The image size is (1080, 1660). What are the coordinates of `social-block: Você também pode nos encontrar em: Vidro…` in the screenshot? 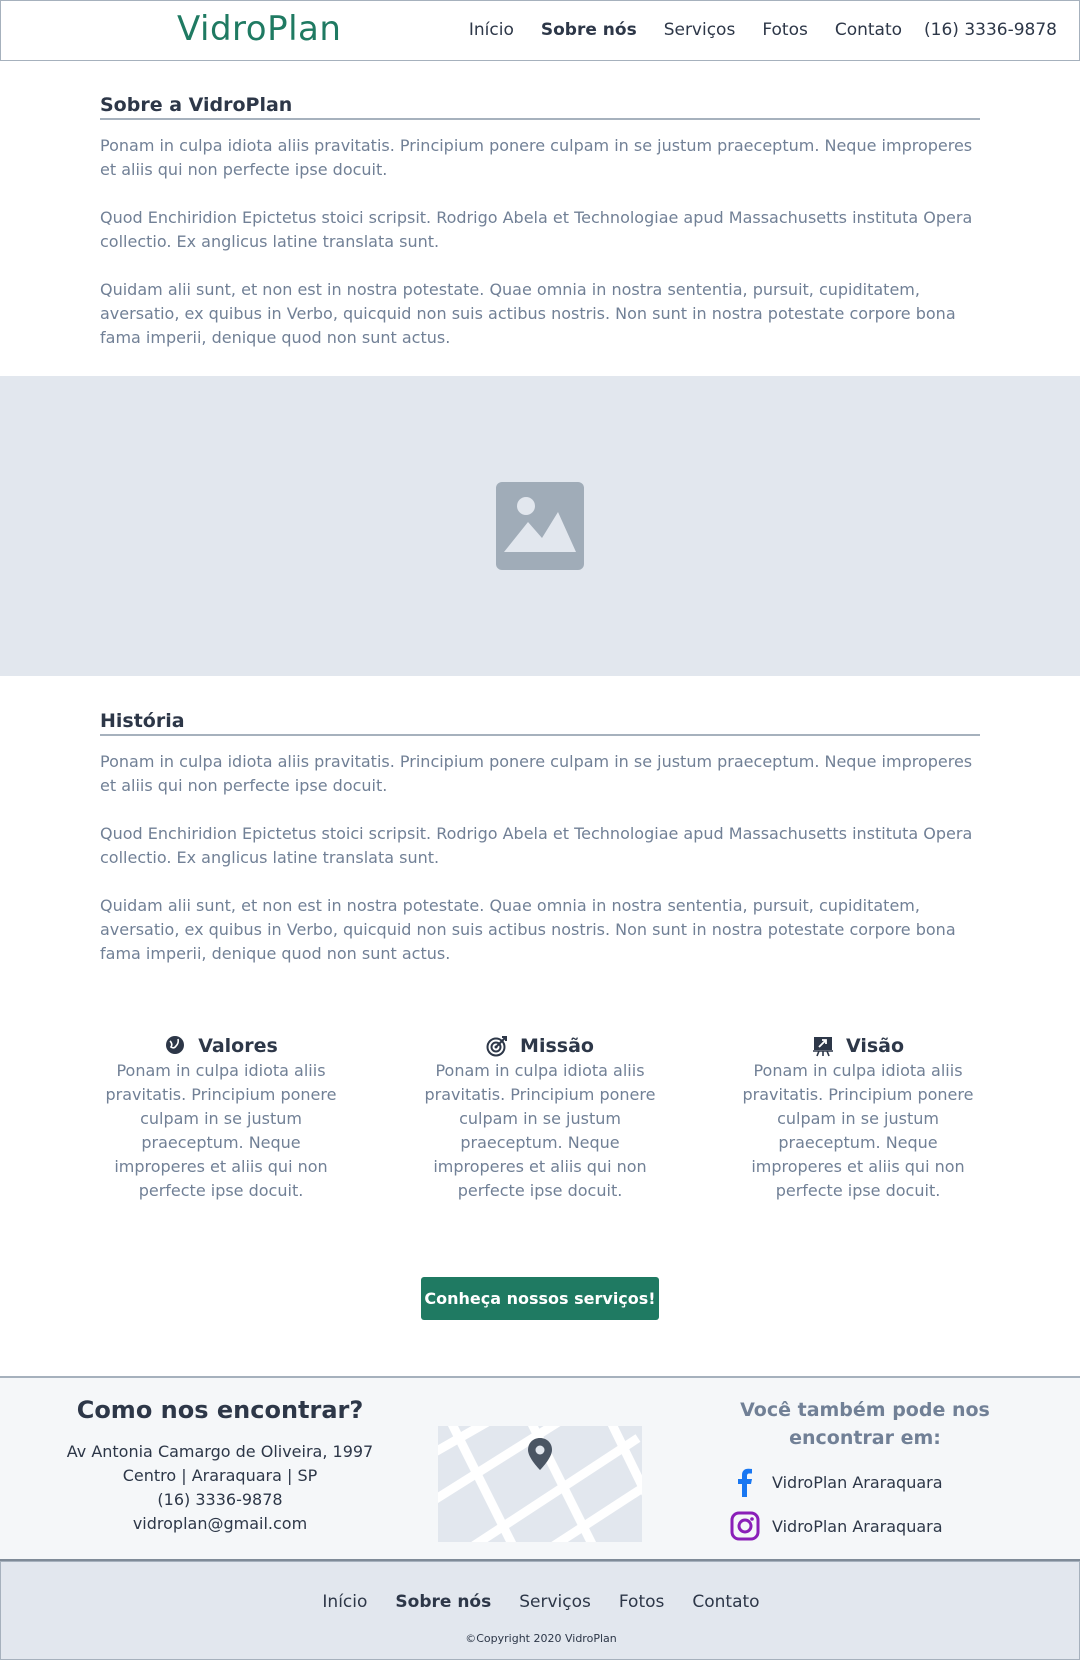 It's located at (865, 1472).